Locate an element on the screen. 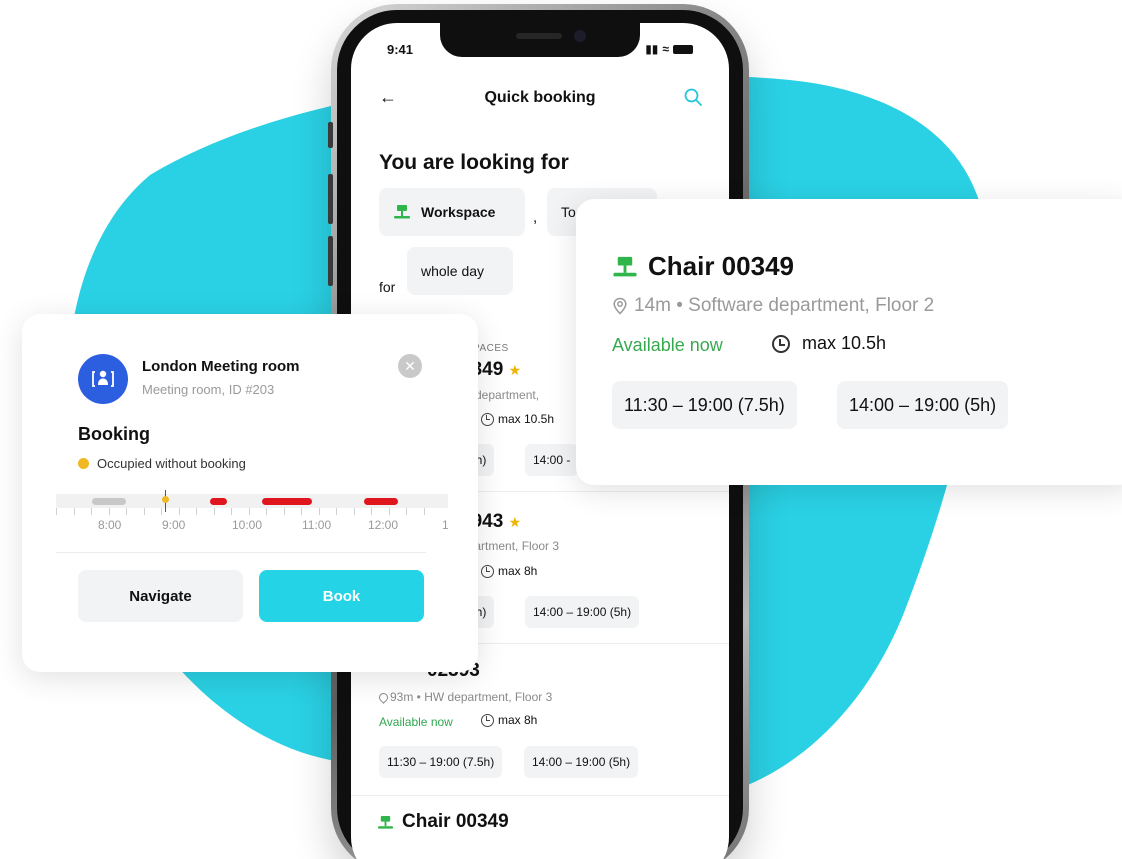  timeline-label: 8:00 is located at coordinates (110, 525).